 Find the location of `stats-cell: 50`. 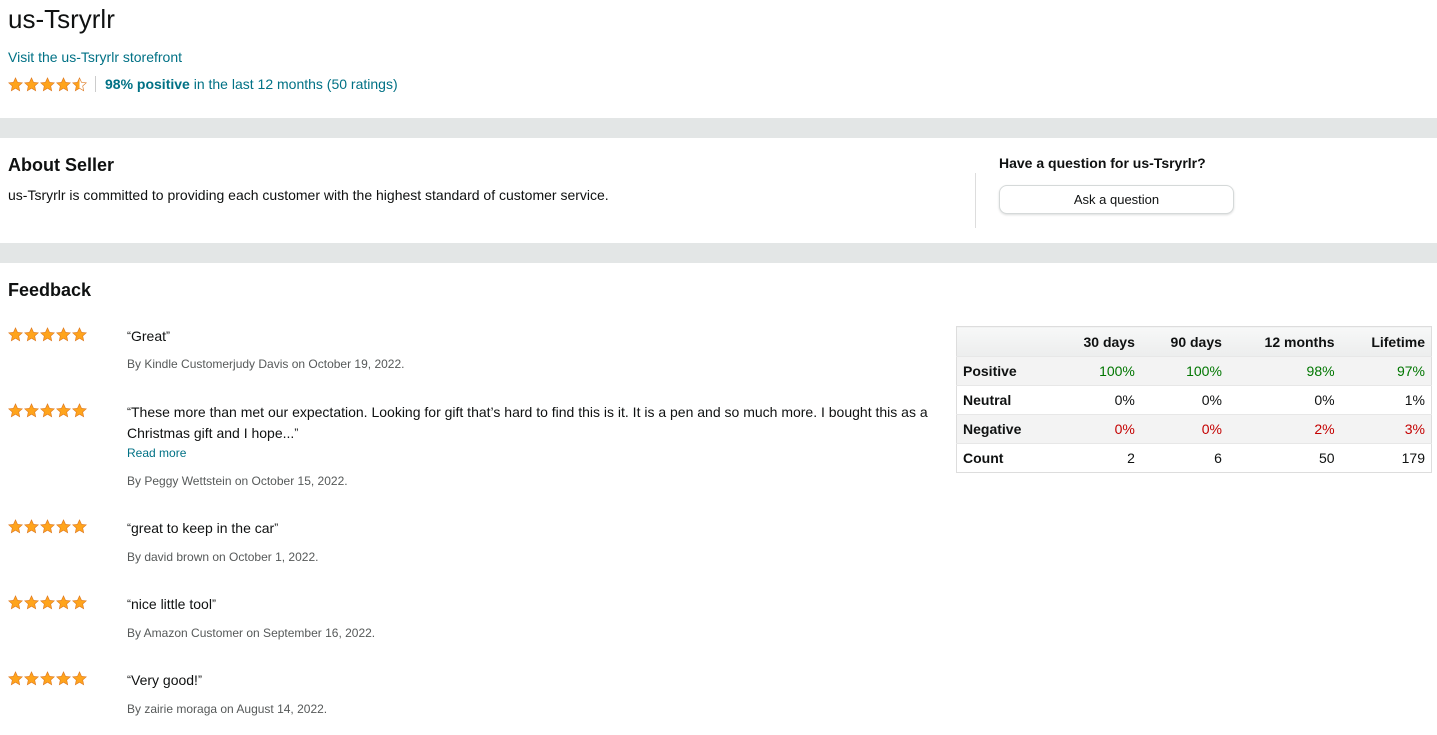

stats-cell: 50 is located at coordinates (1284, 458).